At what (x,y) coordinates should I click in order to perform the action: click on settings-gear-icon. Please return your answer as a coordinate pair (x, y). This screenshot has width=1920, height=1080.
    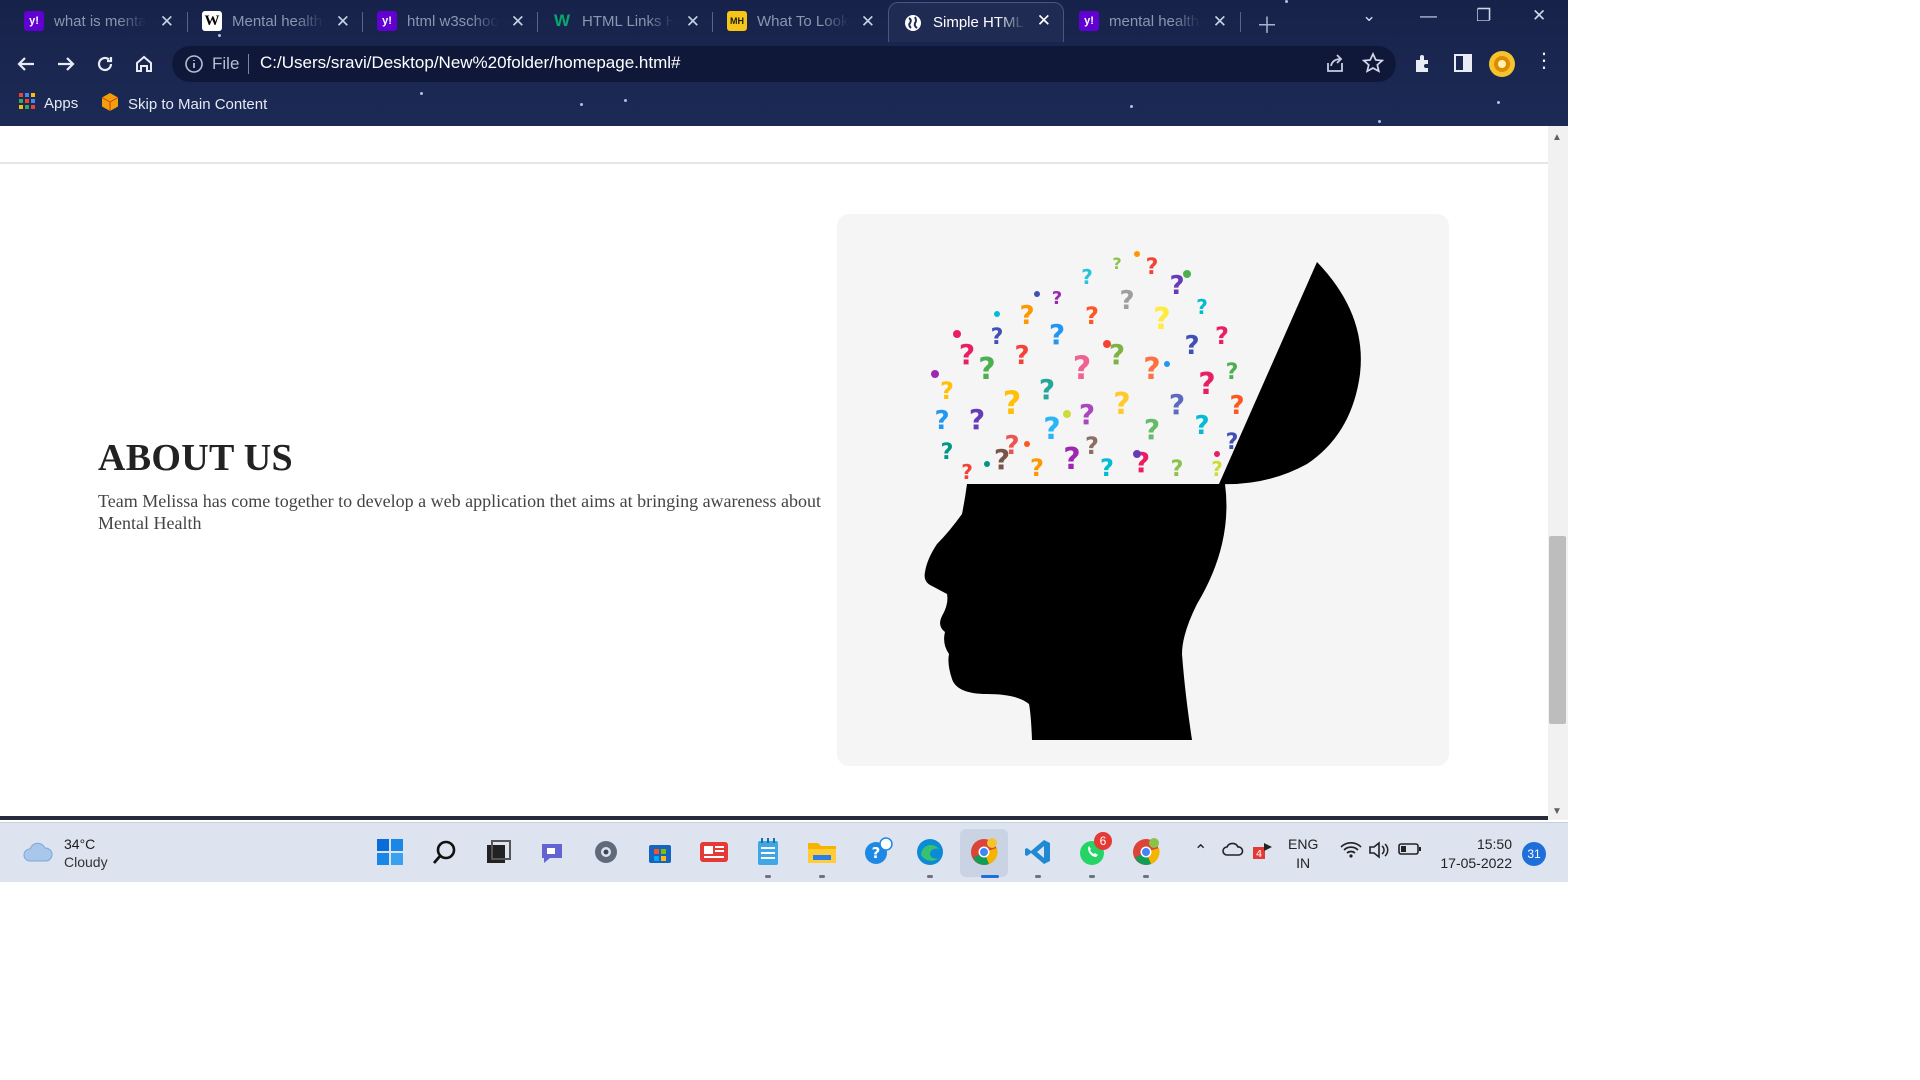
    Looking at the image, I should click on (606, 852).